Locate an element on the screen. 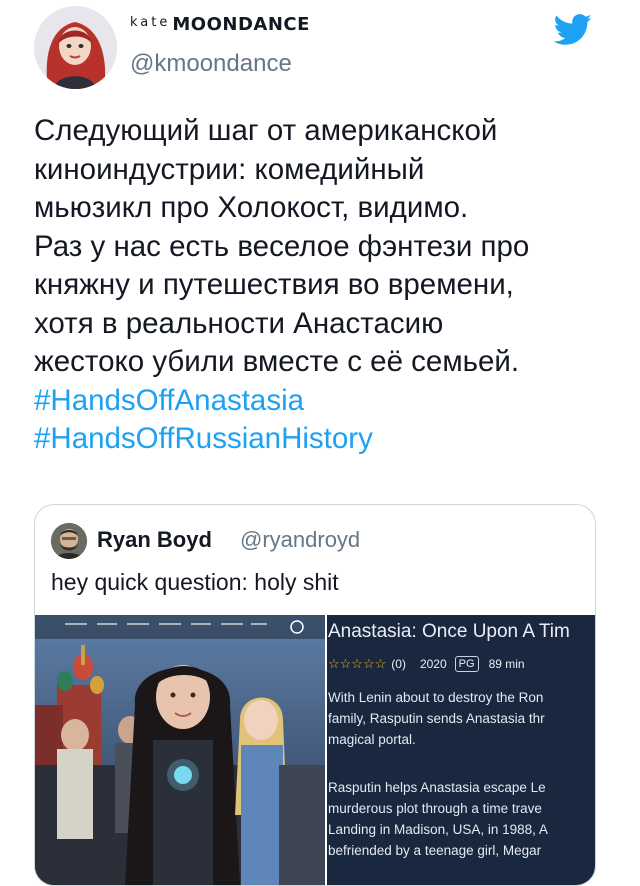 The height and width of the screenshot is (886, 640). tweet-line: княжну и путешествия во времени, is located at coordinates (274, 284).